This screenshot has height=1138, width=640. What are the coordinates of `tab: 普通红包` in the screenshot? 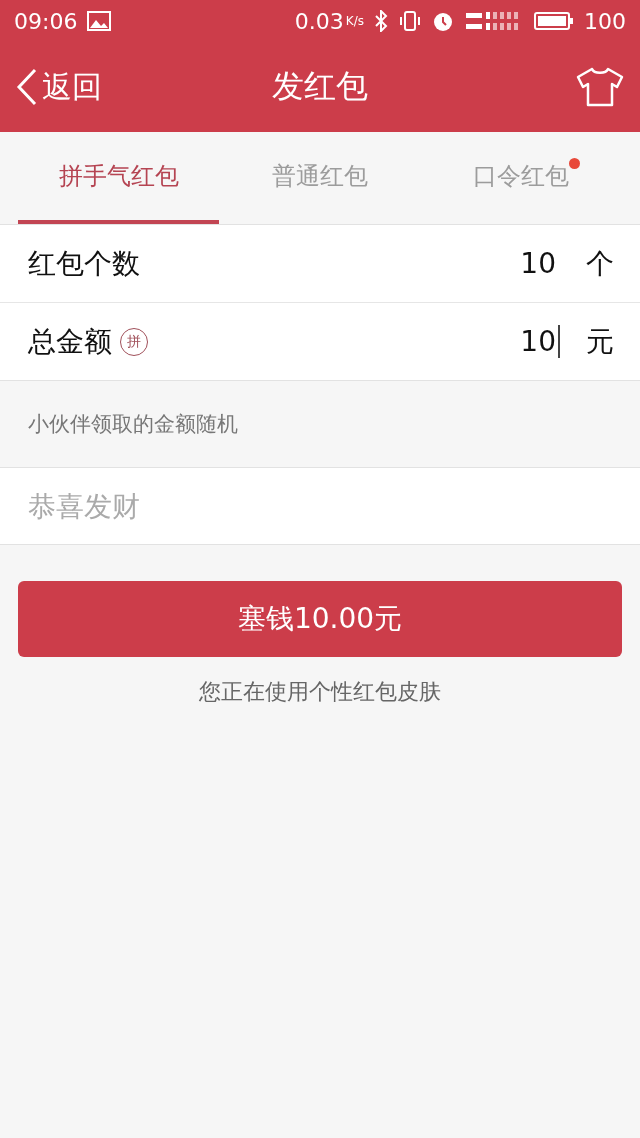 It's located at (320, 178).